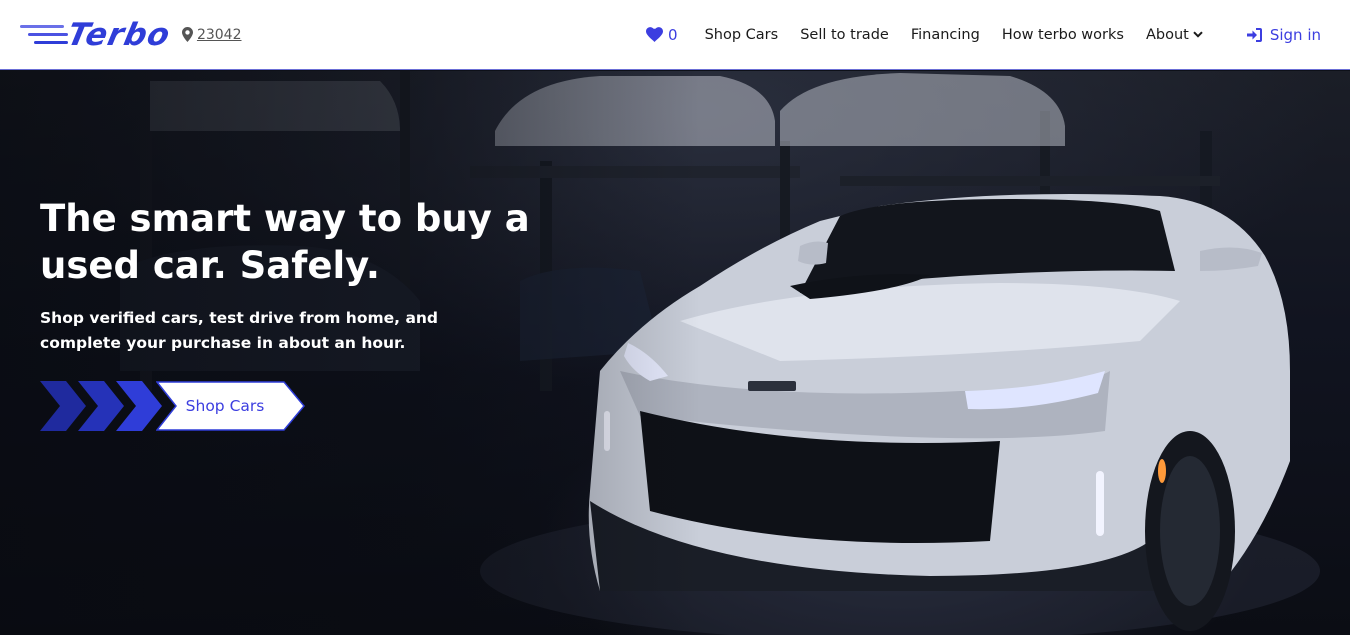 This screenshot has height=635, width=1350. What do you see at coordinates (1167, 34) in the screenshot?
I see `nav-about-label: About` at bounding box center [1167, 34].